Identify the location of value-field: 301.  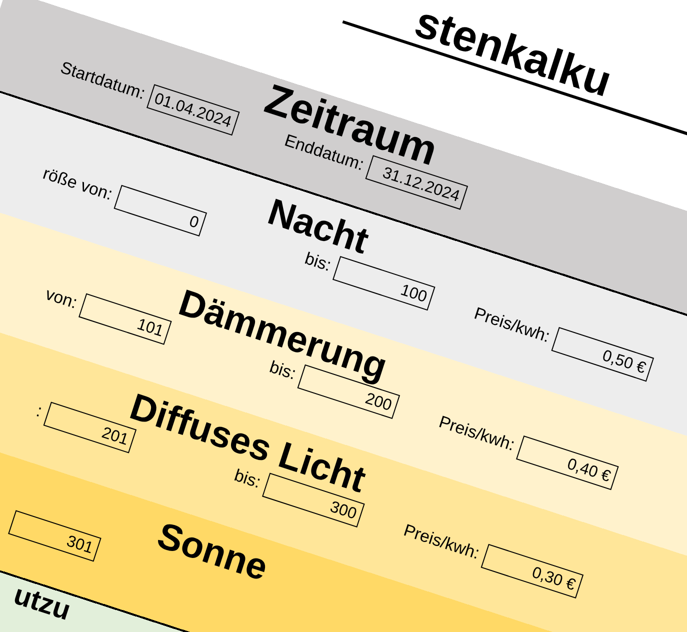
(55, 536).